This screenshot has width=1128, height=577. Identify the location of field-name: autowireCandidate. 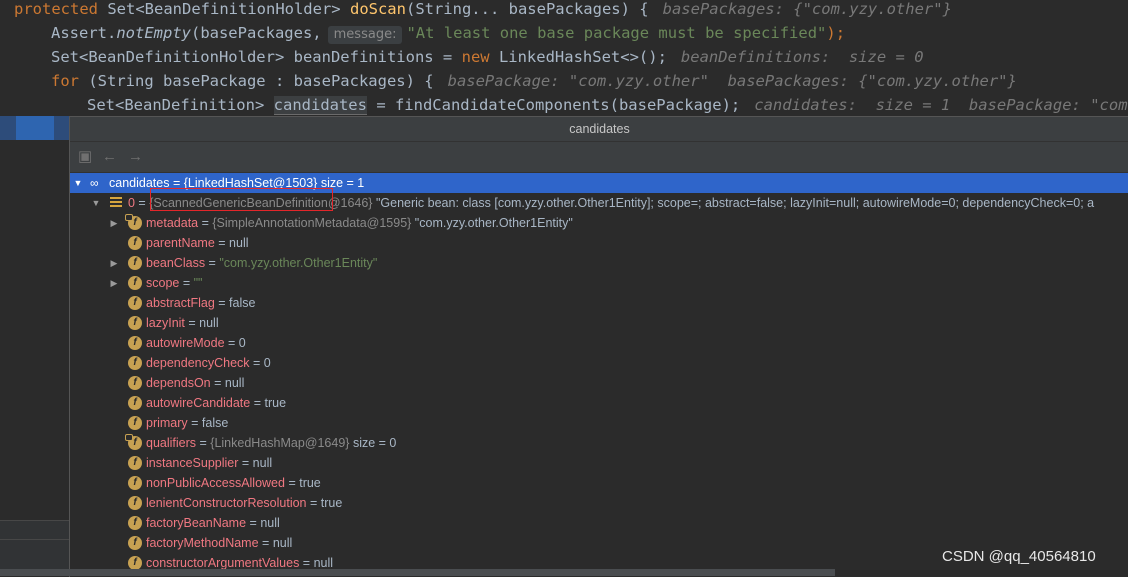
(198, 403).